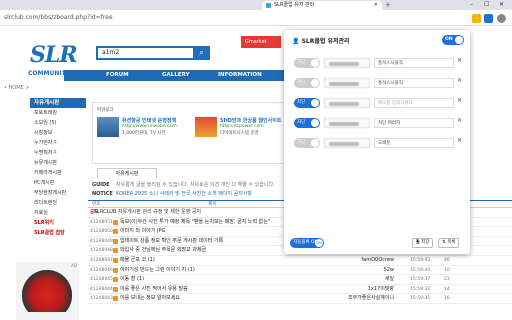  Describe the element at coordinates (364, 260) in the screenshot. I see `post-author: famO0Ocrew` at that location.